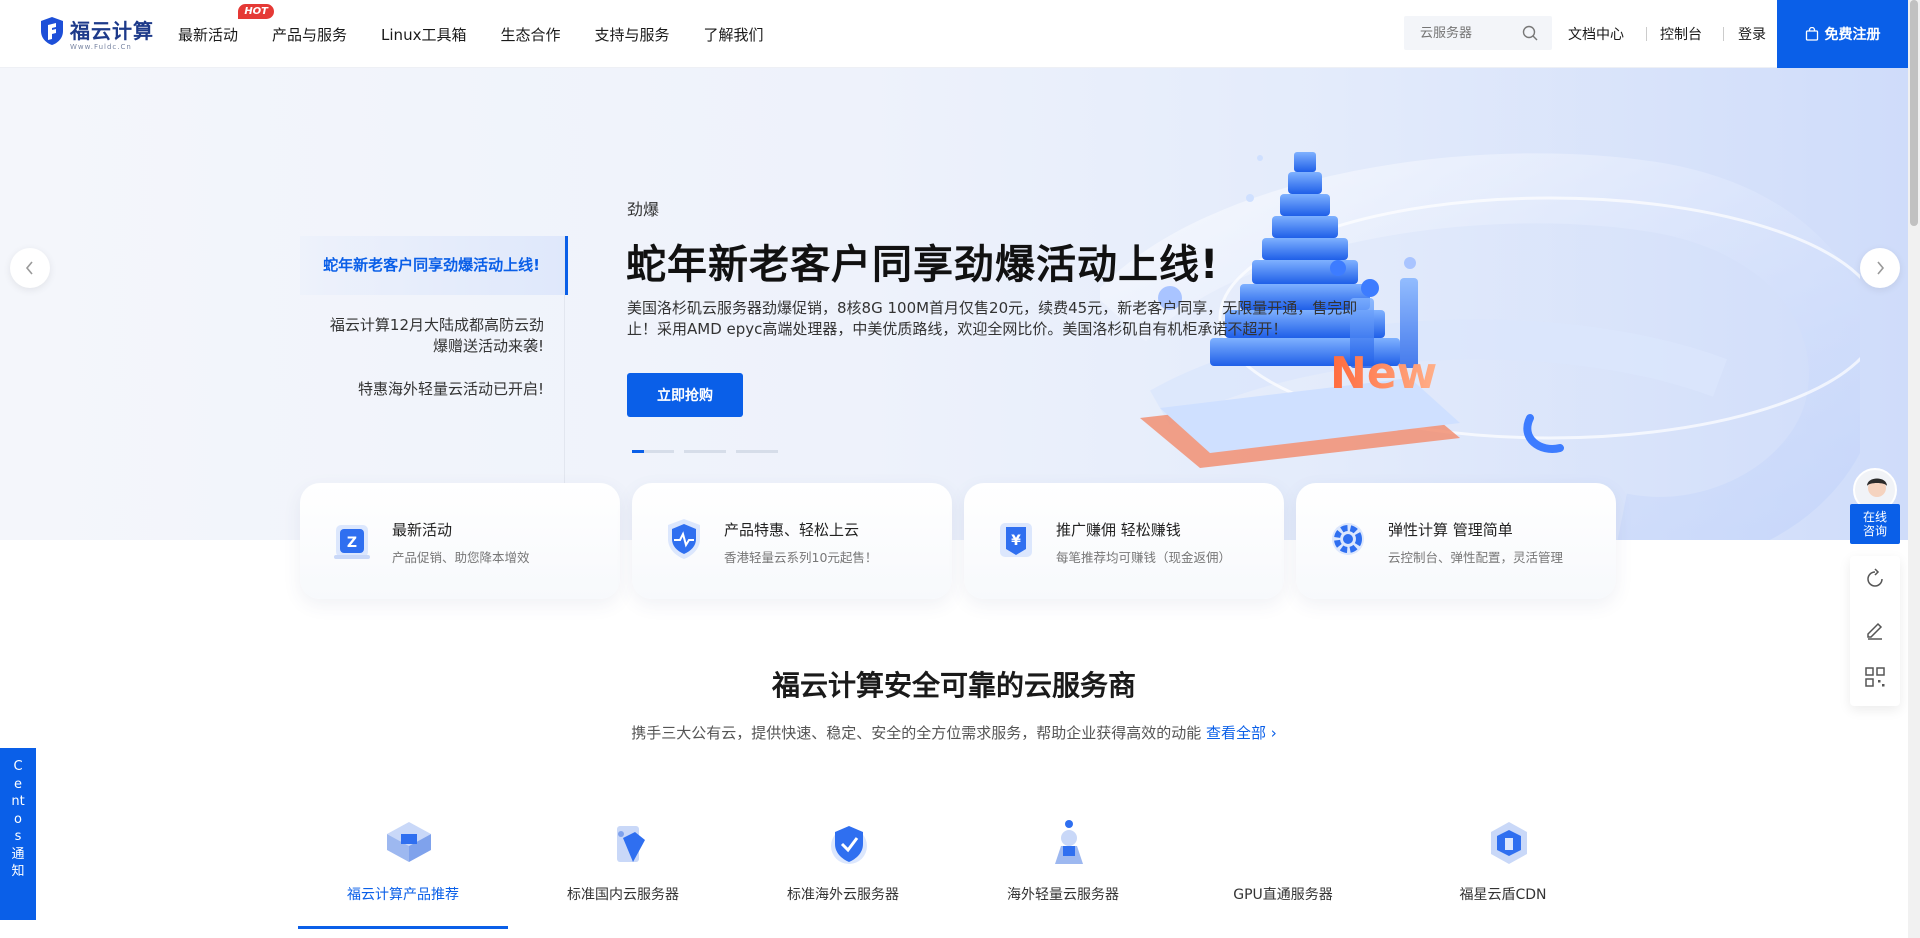 The height and width of the screenshot is (938, 1920). Describe the element at coordinates (403, 895) in the screenshot. I see `tab-label: 福云计算产品推荐` at that location.